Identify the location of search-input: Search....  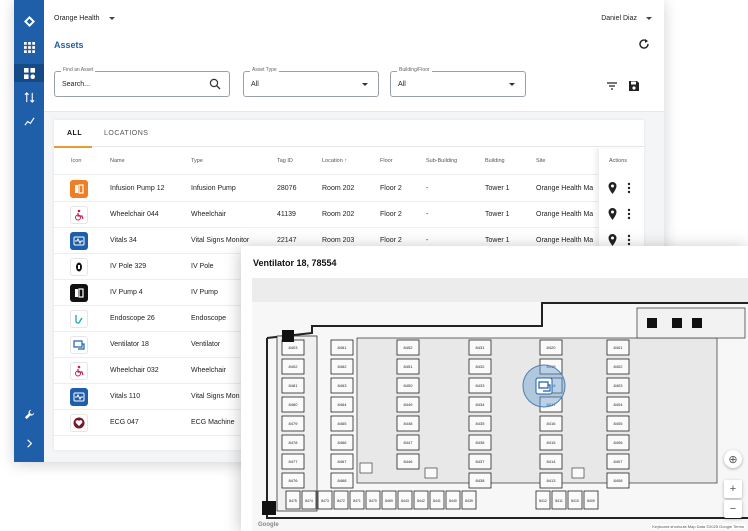
(76, 84).